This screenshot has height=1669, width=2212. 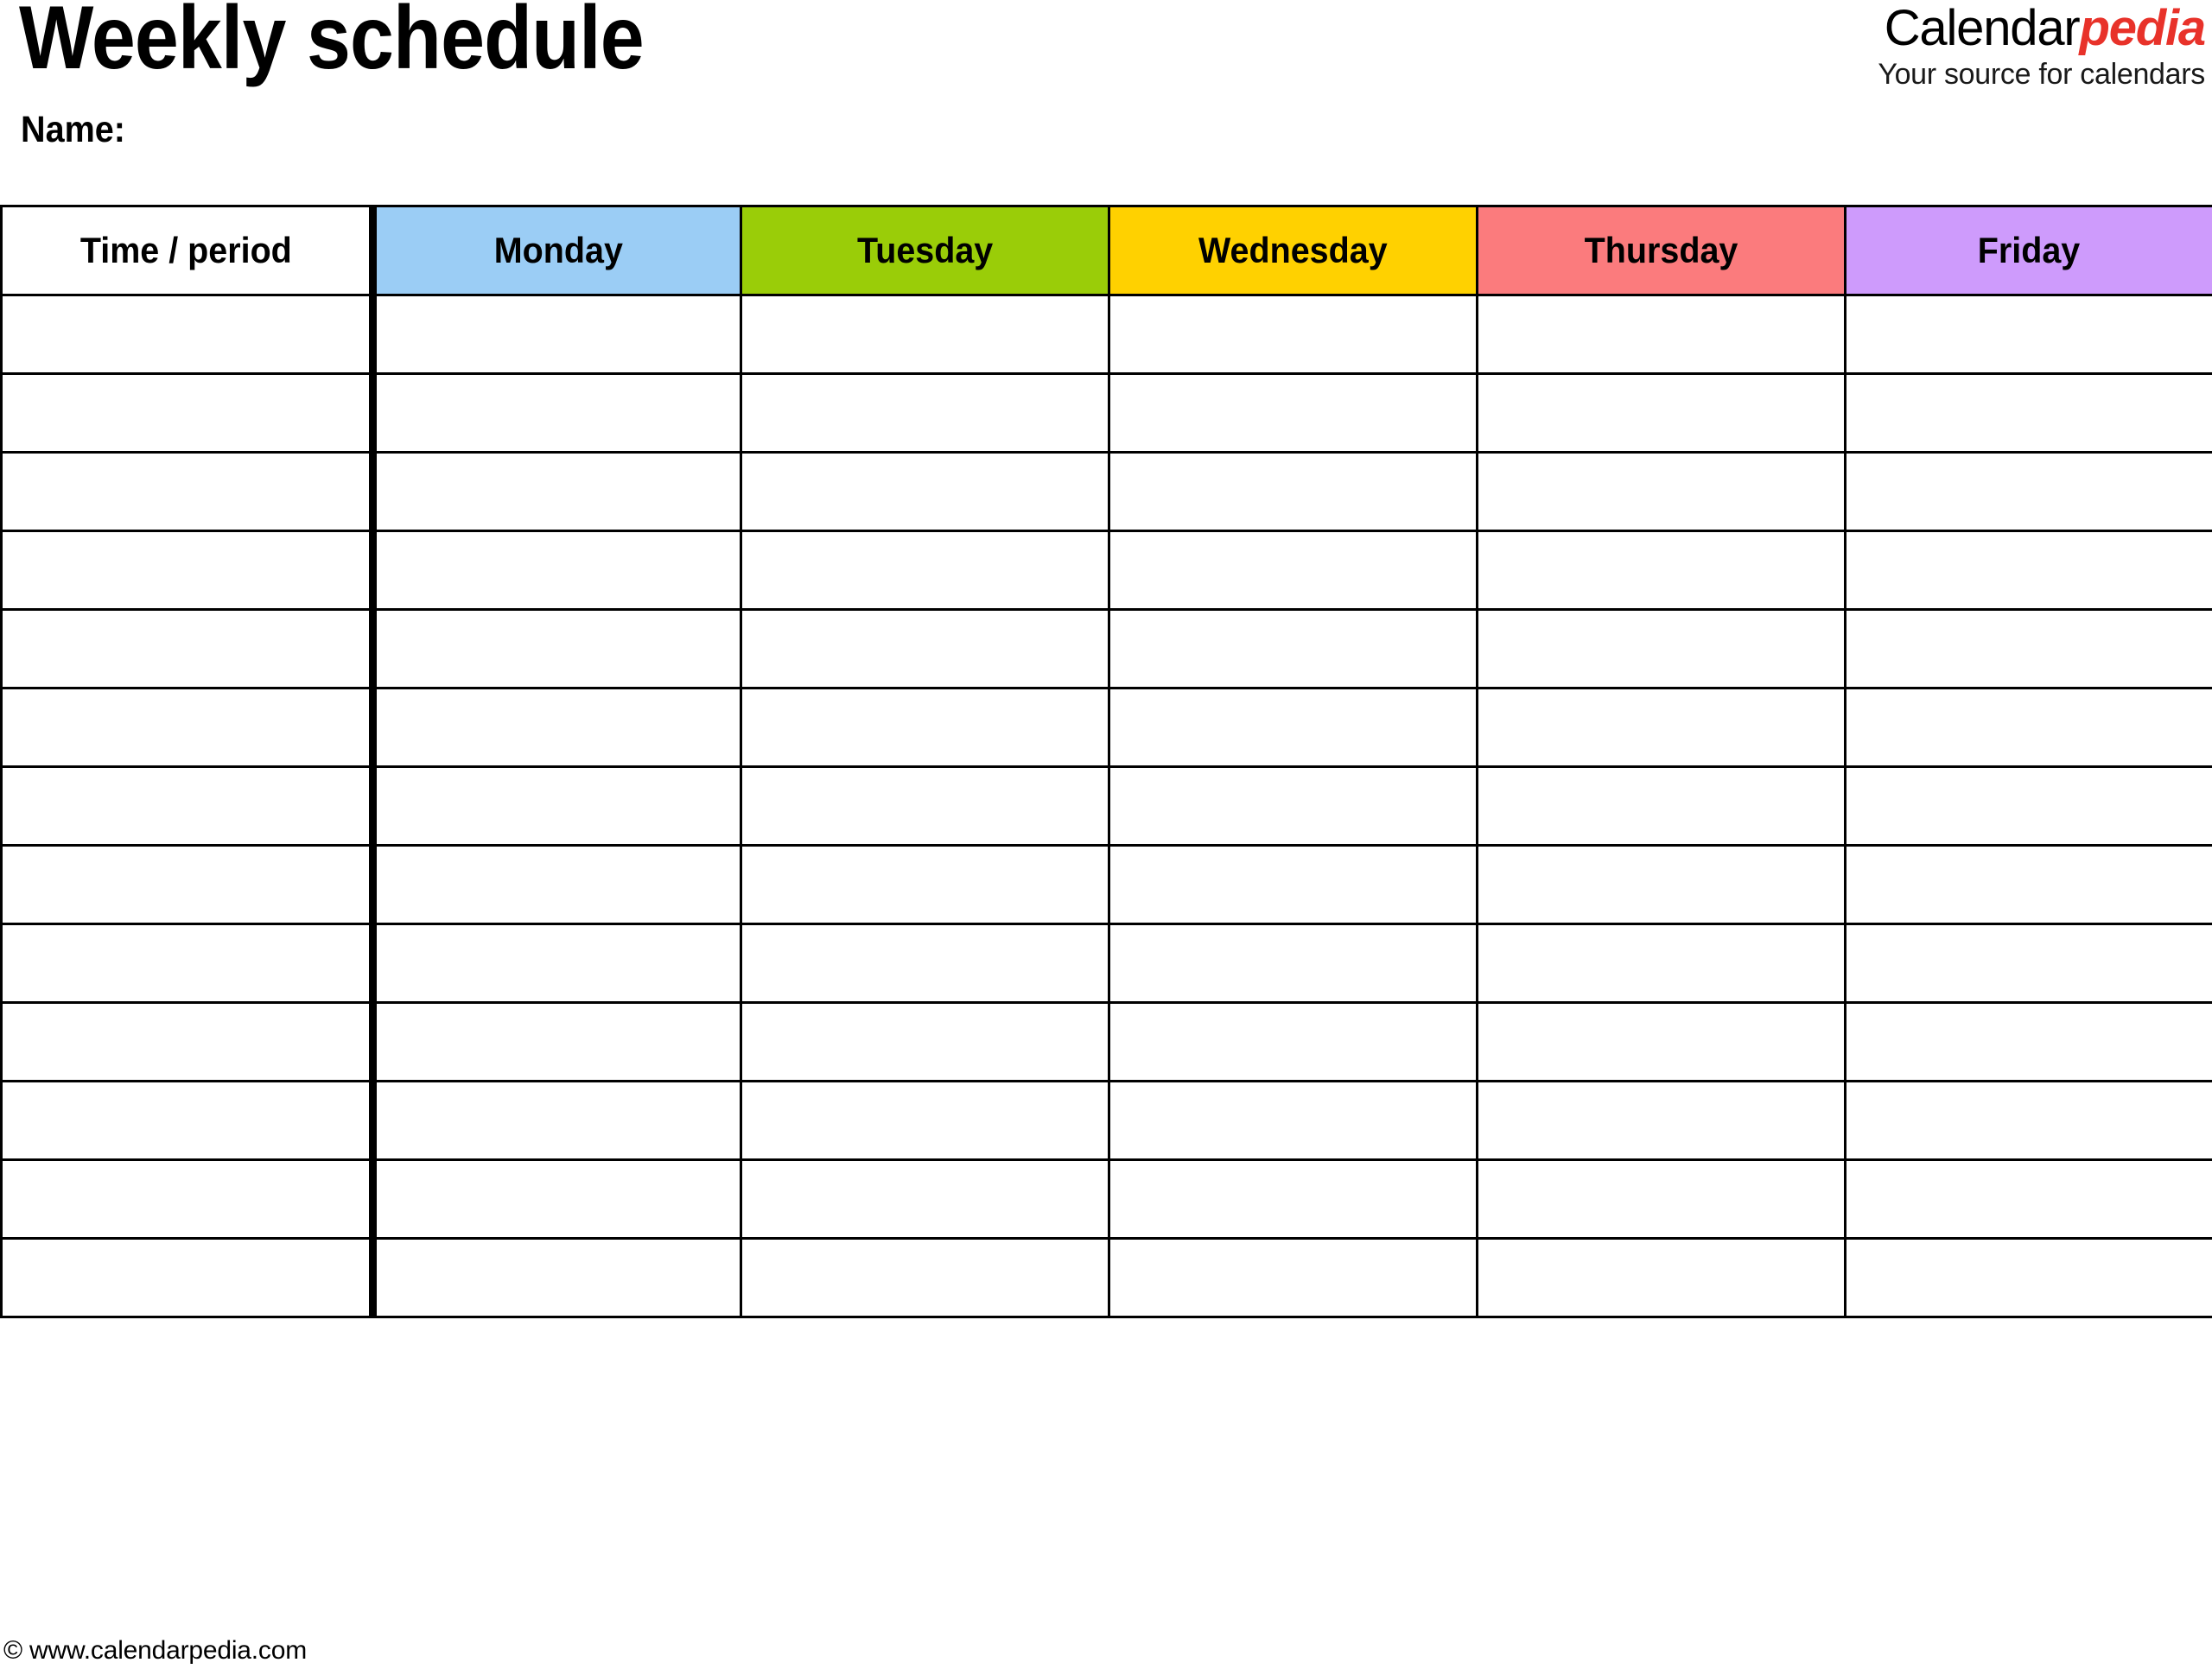 I want to click on column-header-tuesday: Tuesday, so click(x=925, y=250).